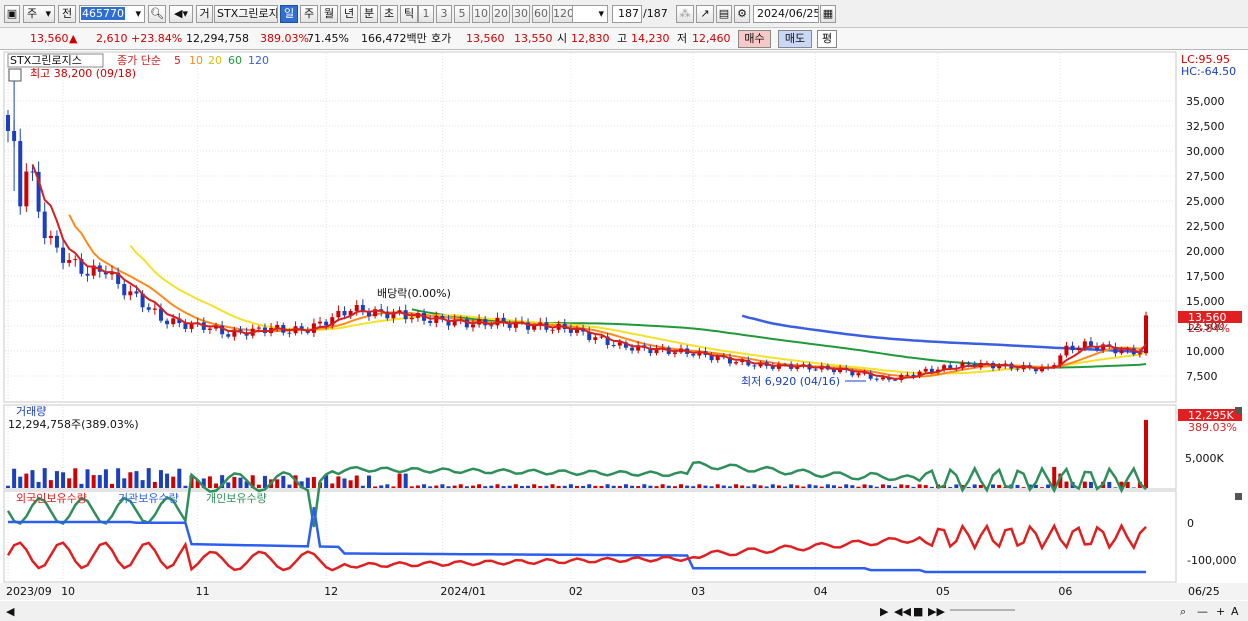 The height and width of the screenshot is (621, 1248). What do you see at coordinates (724, 14) in the screenshot?
I see `save-icon: ▤` at bounding box center [724, 14].